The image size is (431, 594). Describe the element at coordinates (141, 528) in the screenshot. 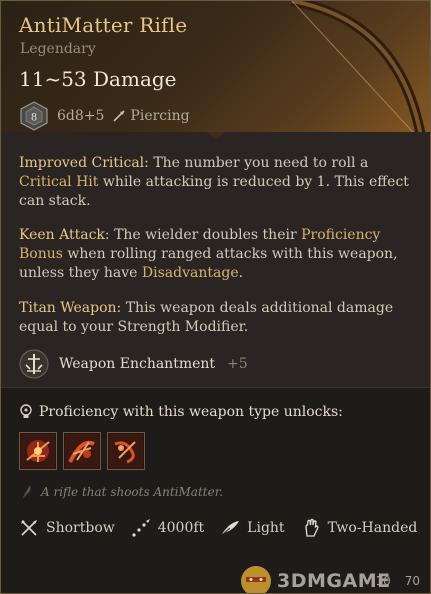

I see `range-dots-icon` at that location.